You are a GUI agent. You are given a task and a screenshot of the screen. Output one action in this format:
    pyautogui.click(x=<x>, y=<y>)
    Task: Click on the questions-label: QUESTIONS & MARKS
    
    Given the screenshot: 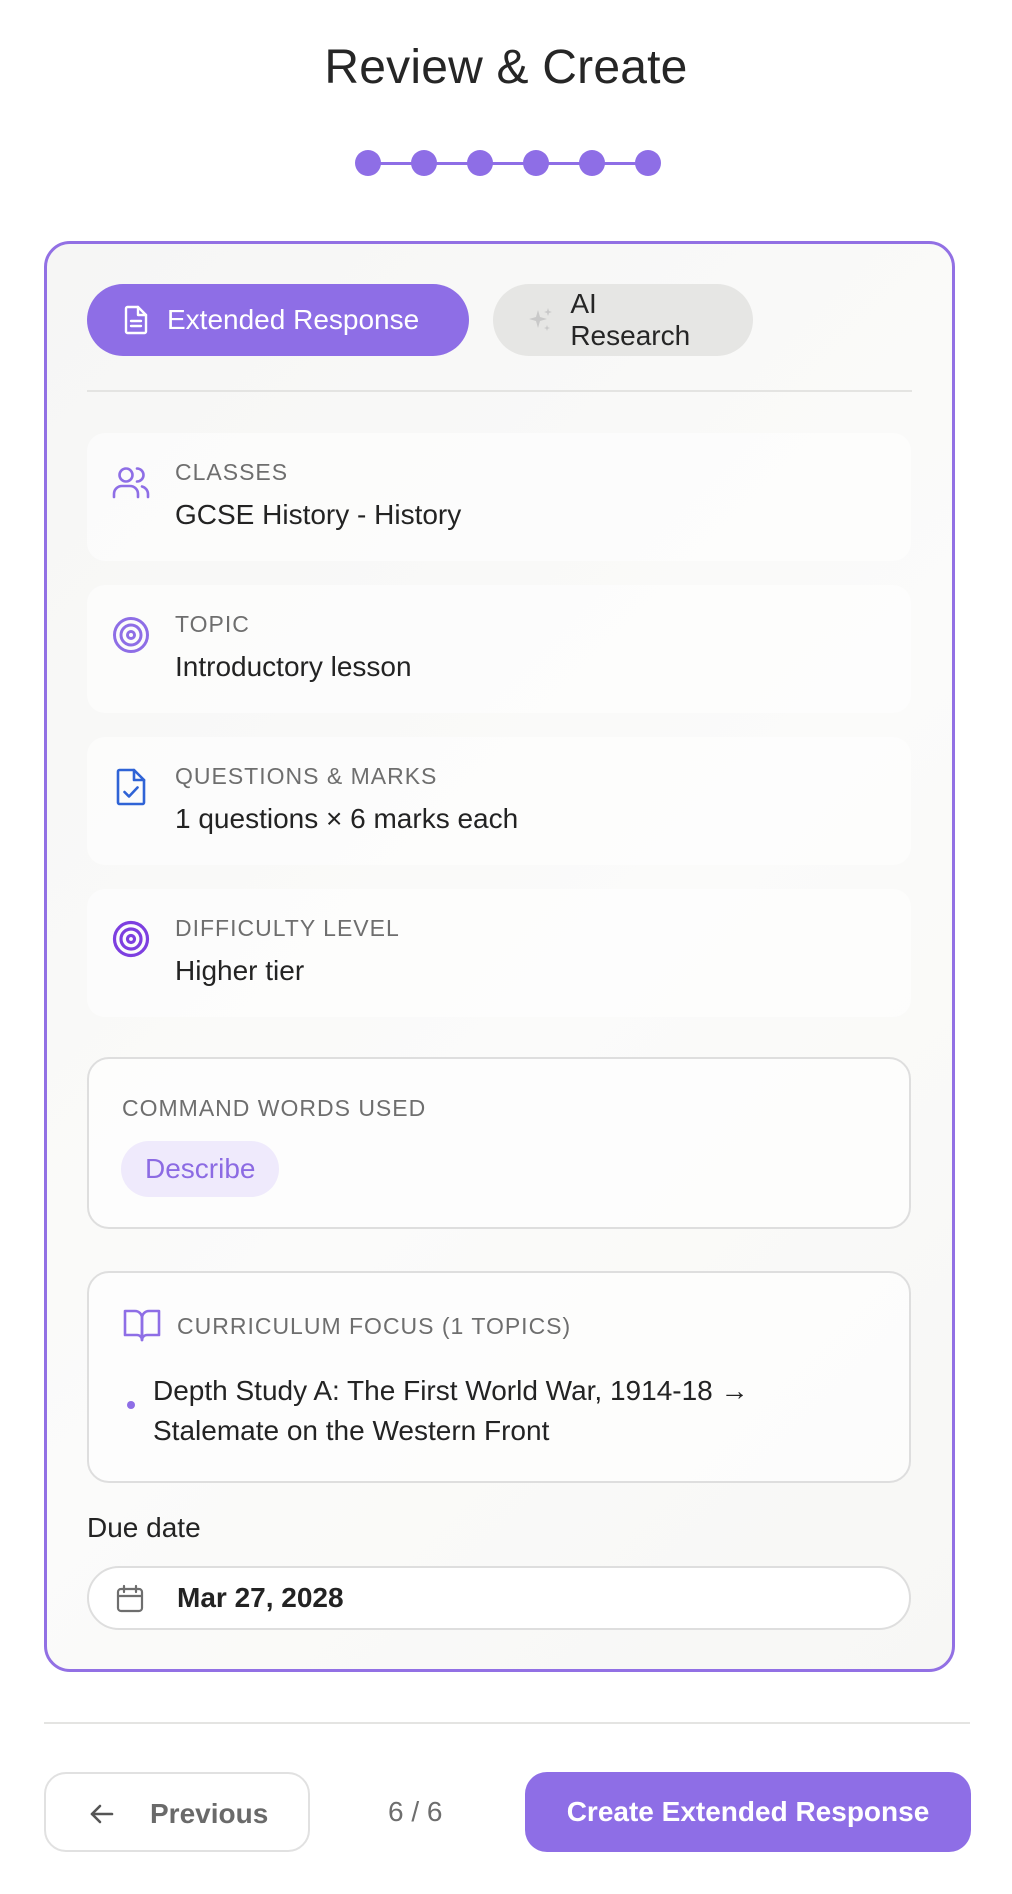 What is the action you would take?
    pyautogui.click(x=306, y=776)
    